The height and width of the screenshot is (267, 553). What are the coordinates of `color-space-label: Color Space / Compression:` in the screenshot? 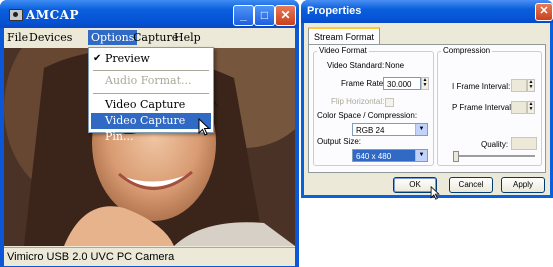 It's located at (367, 115).